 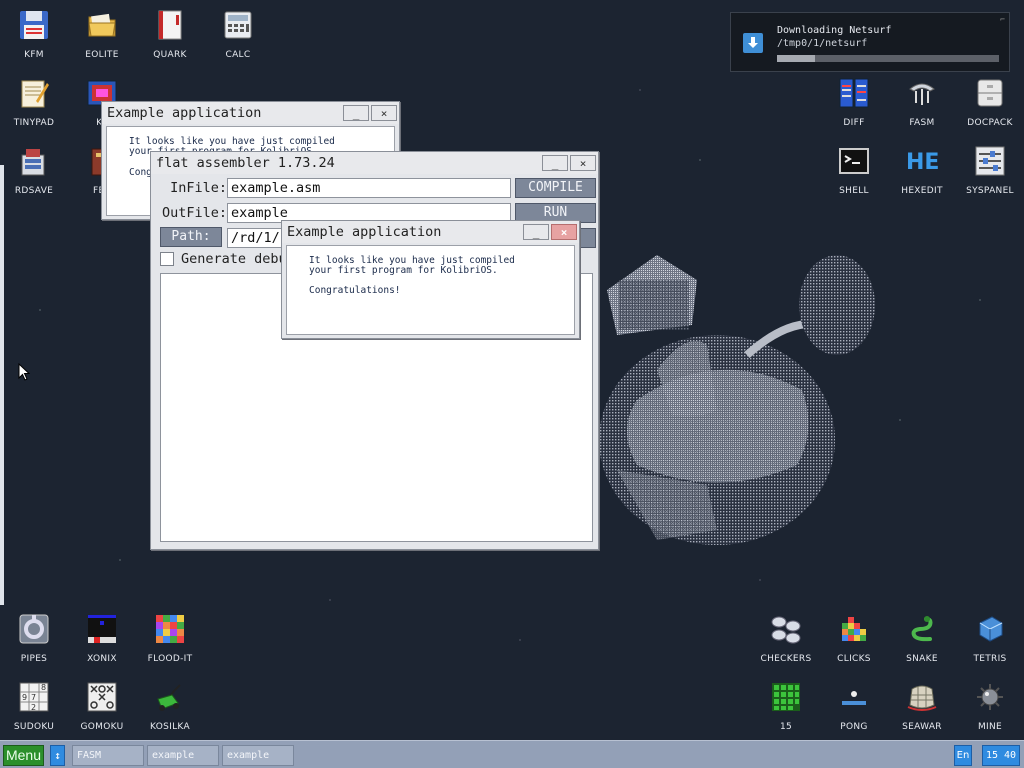 What do you see at coordinates (854, 727) in the screenshot?
I see `desktop-icon-label: PONG` at bounding box center [854, 727].